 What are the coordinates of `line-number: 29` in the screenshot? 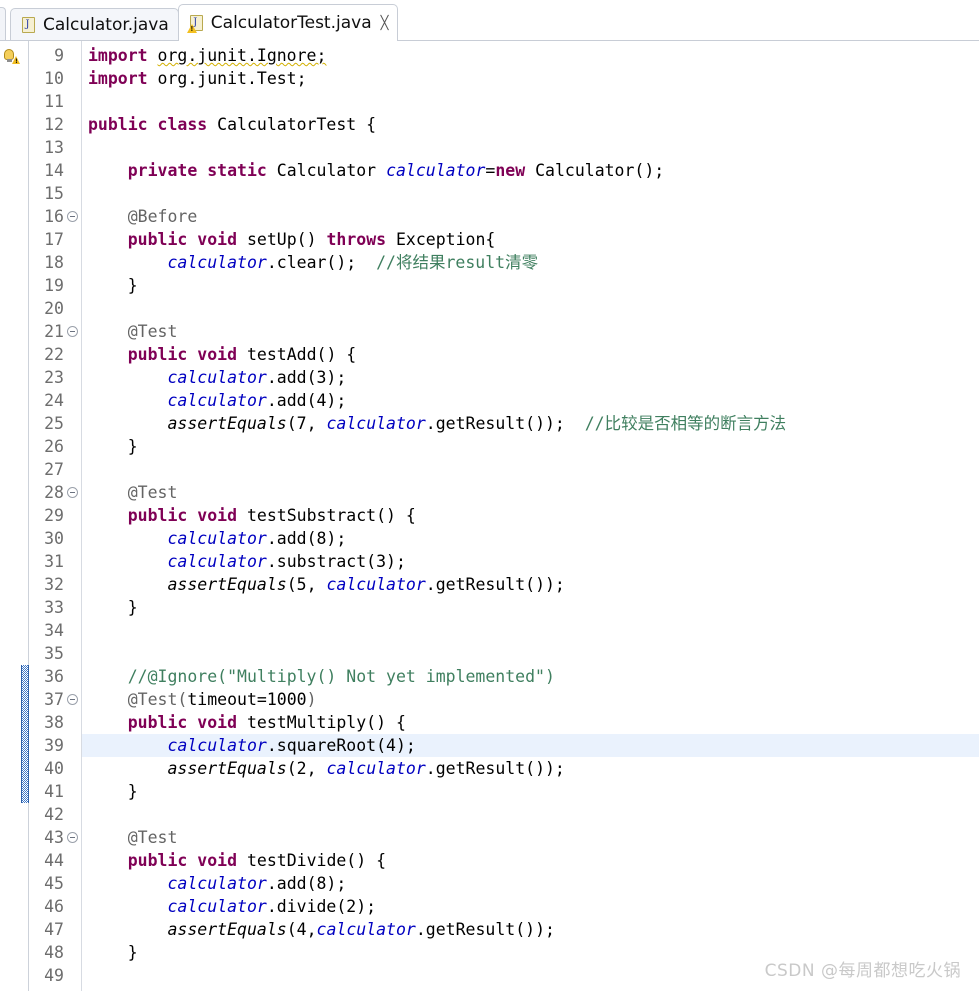 It's located at (54, 515).